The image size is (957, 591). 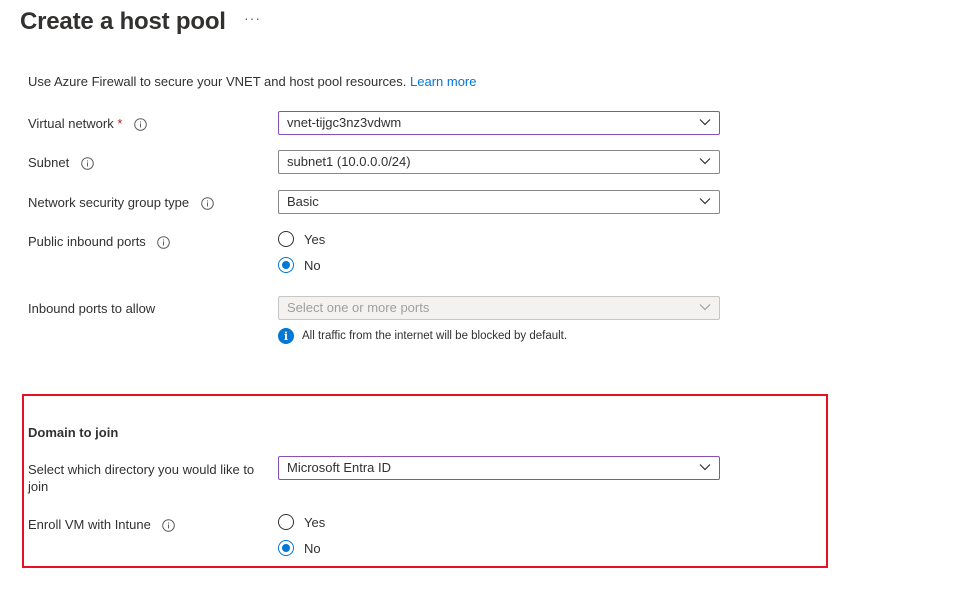 I want to click on directory-value: Microsoft Entra ID, so click(x=339, y=467).